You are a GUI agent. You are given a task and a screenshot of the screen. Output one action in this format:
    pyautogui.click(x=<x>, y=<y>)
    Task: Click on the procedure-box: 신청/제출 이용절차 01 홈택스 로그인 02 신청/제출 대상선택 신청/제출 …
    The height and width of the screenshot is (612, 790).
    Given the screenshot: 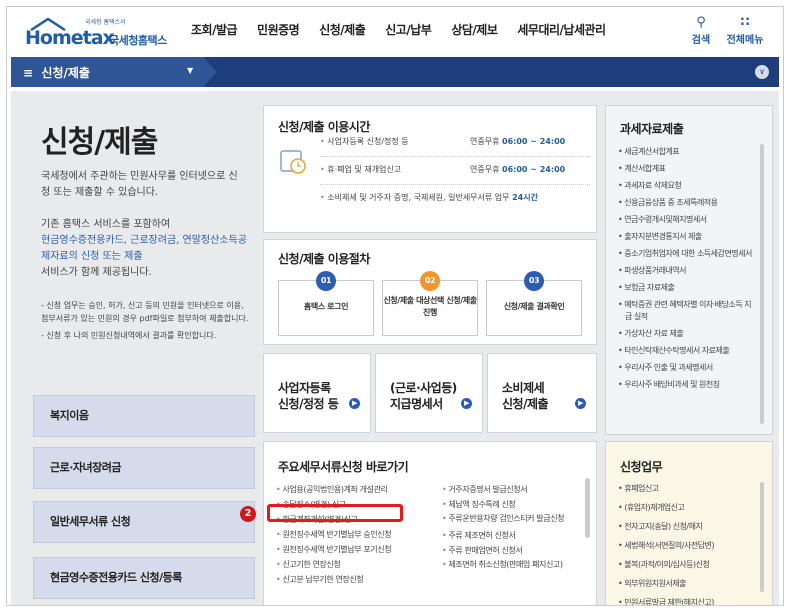 What is the action you would take?
    pyautogui.click(x=430, y=292)
    